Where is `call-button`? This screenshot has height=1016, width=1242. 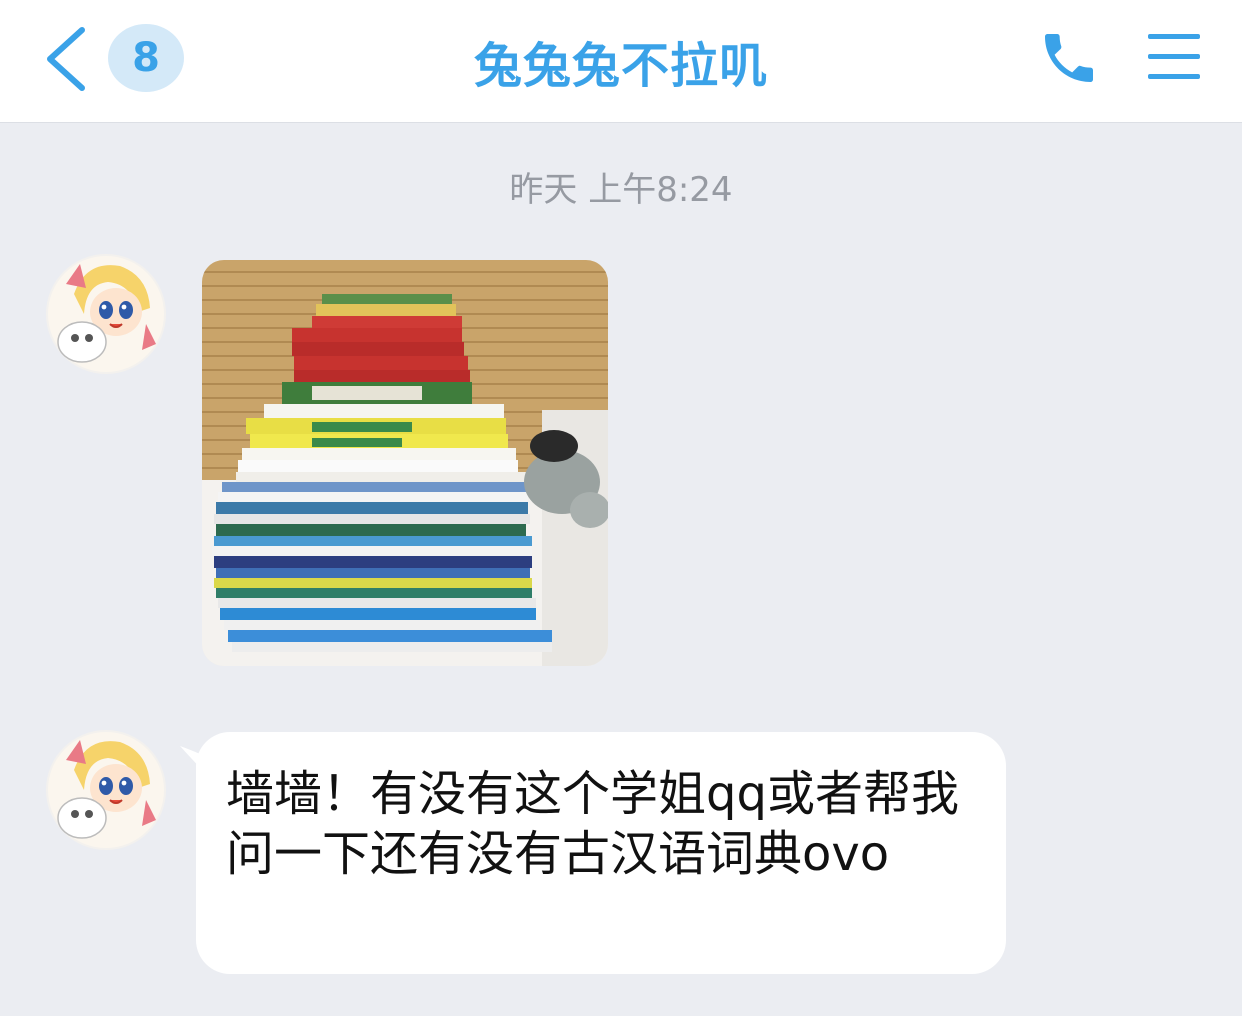
call-button is located at coordinates (1069, 58).